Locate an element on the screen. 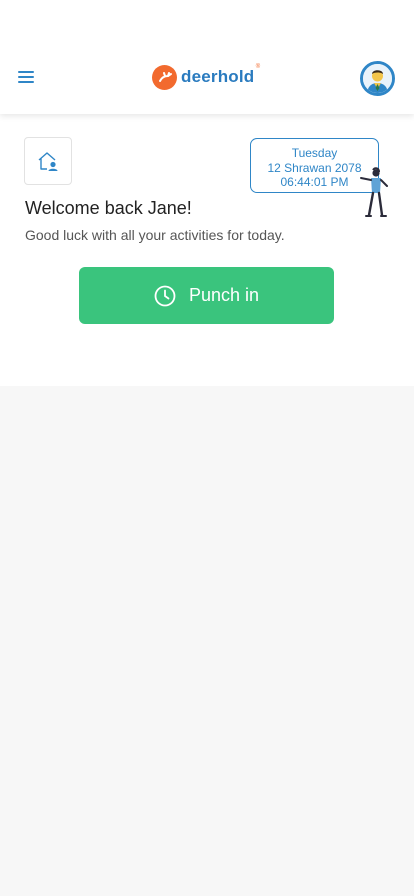 The height and width of the screenshot is (896, 414). brand-logo: deerhold ® is located at coordinates (206, 77).